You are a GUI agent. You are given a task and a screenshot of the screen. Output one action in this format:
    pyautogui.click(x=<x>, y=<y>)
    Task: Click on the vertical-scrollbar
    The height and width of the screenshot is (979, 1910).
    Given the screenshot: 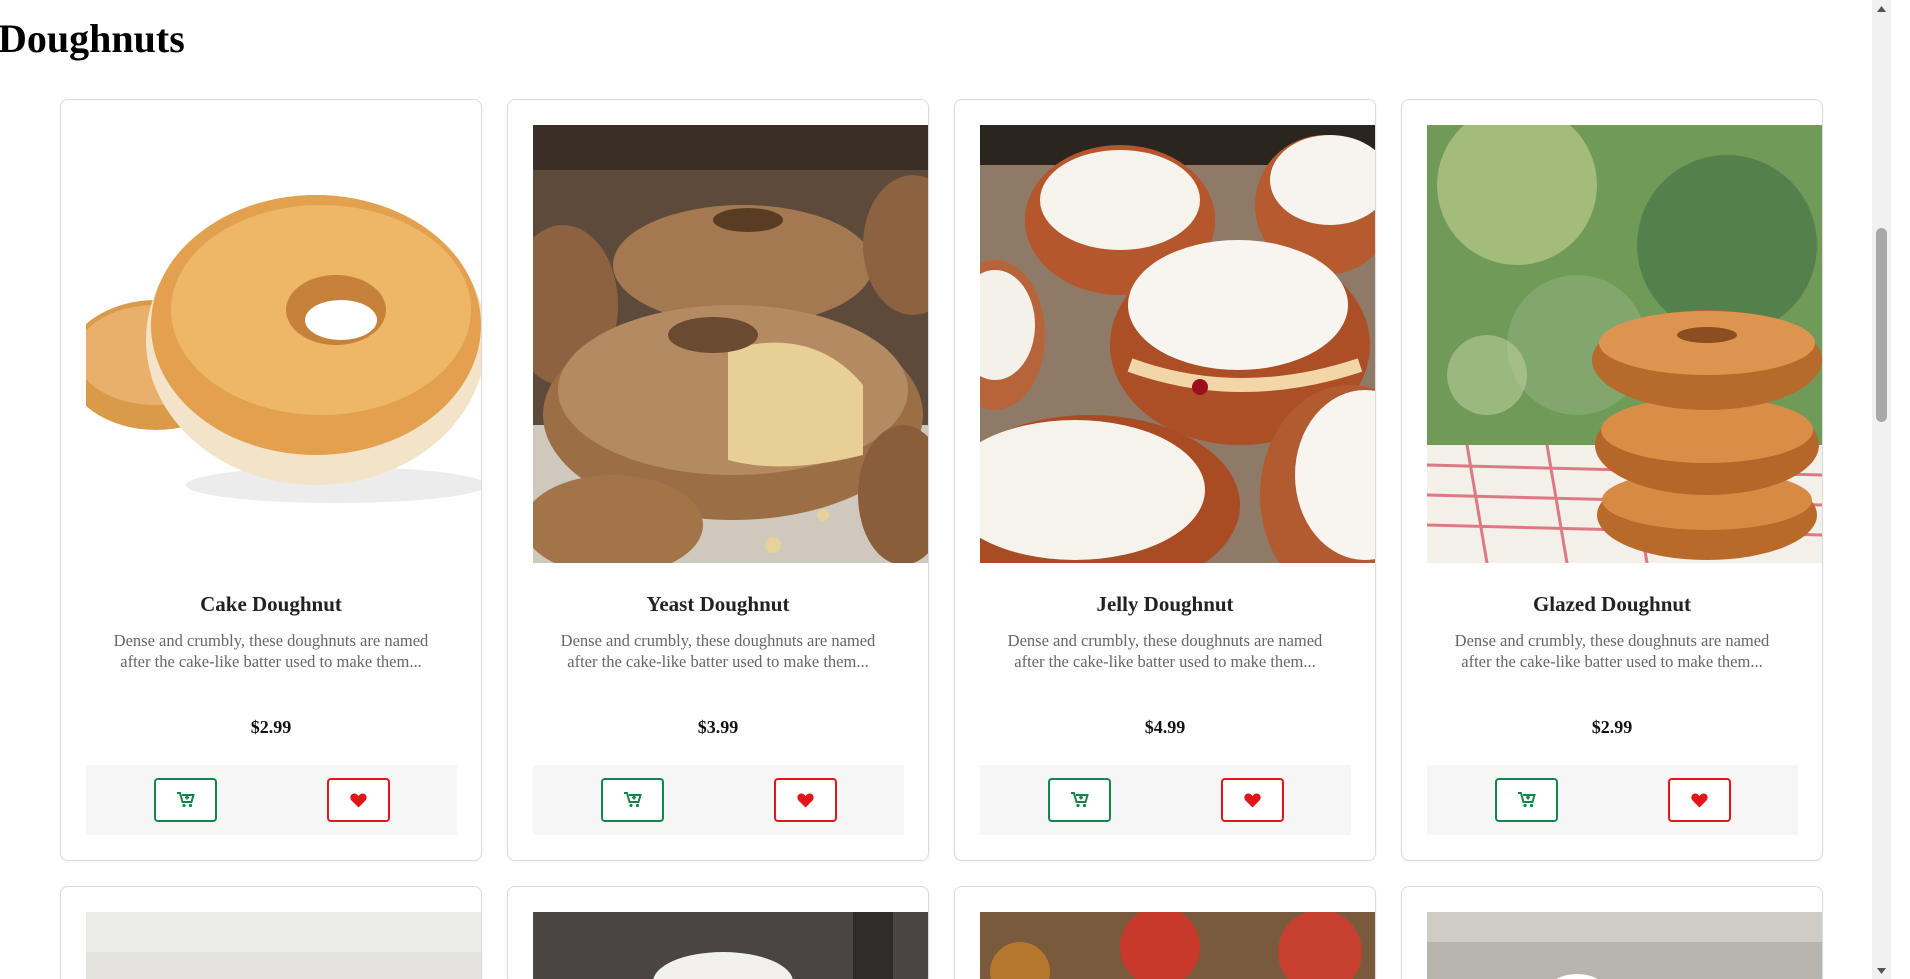 What is the action you would take?
    pyautogui.click(x=1881, y=489)
    